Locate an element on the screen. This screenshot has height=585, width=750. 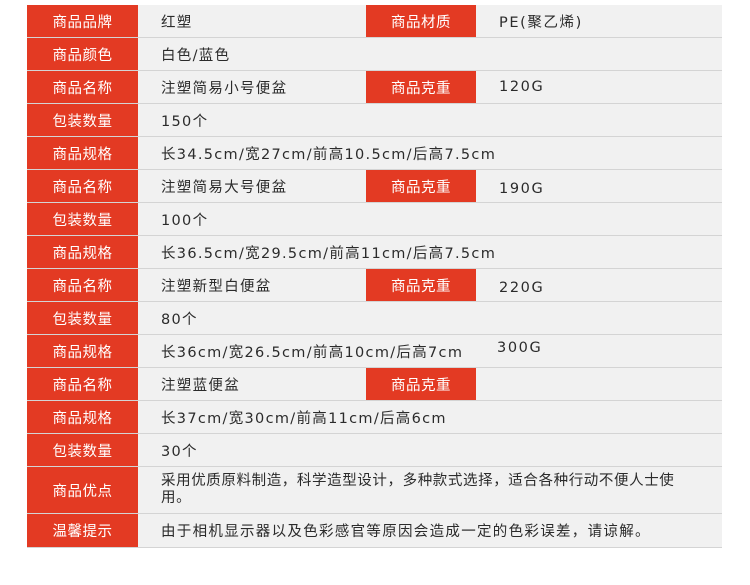
spec-row-dimensions: 商品规格 长36cm/宽26.5cm/前高10cm/后高7cm 300G is located at coordinates (374, 351).